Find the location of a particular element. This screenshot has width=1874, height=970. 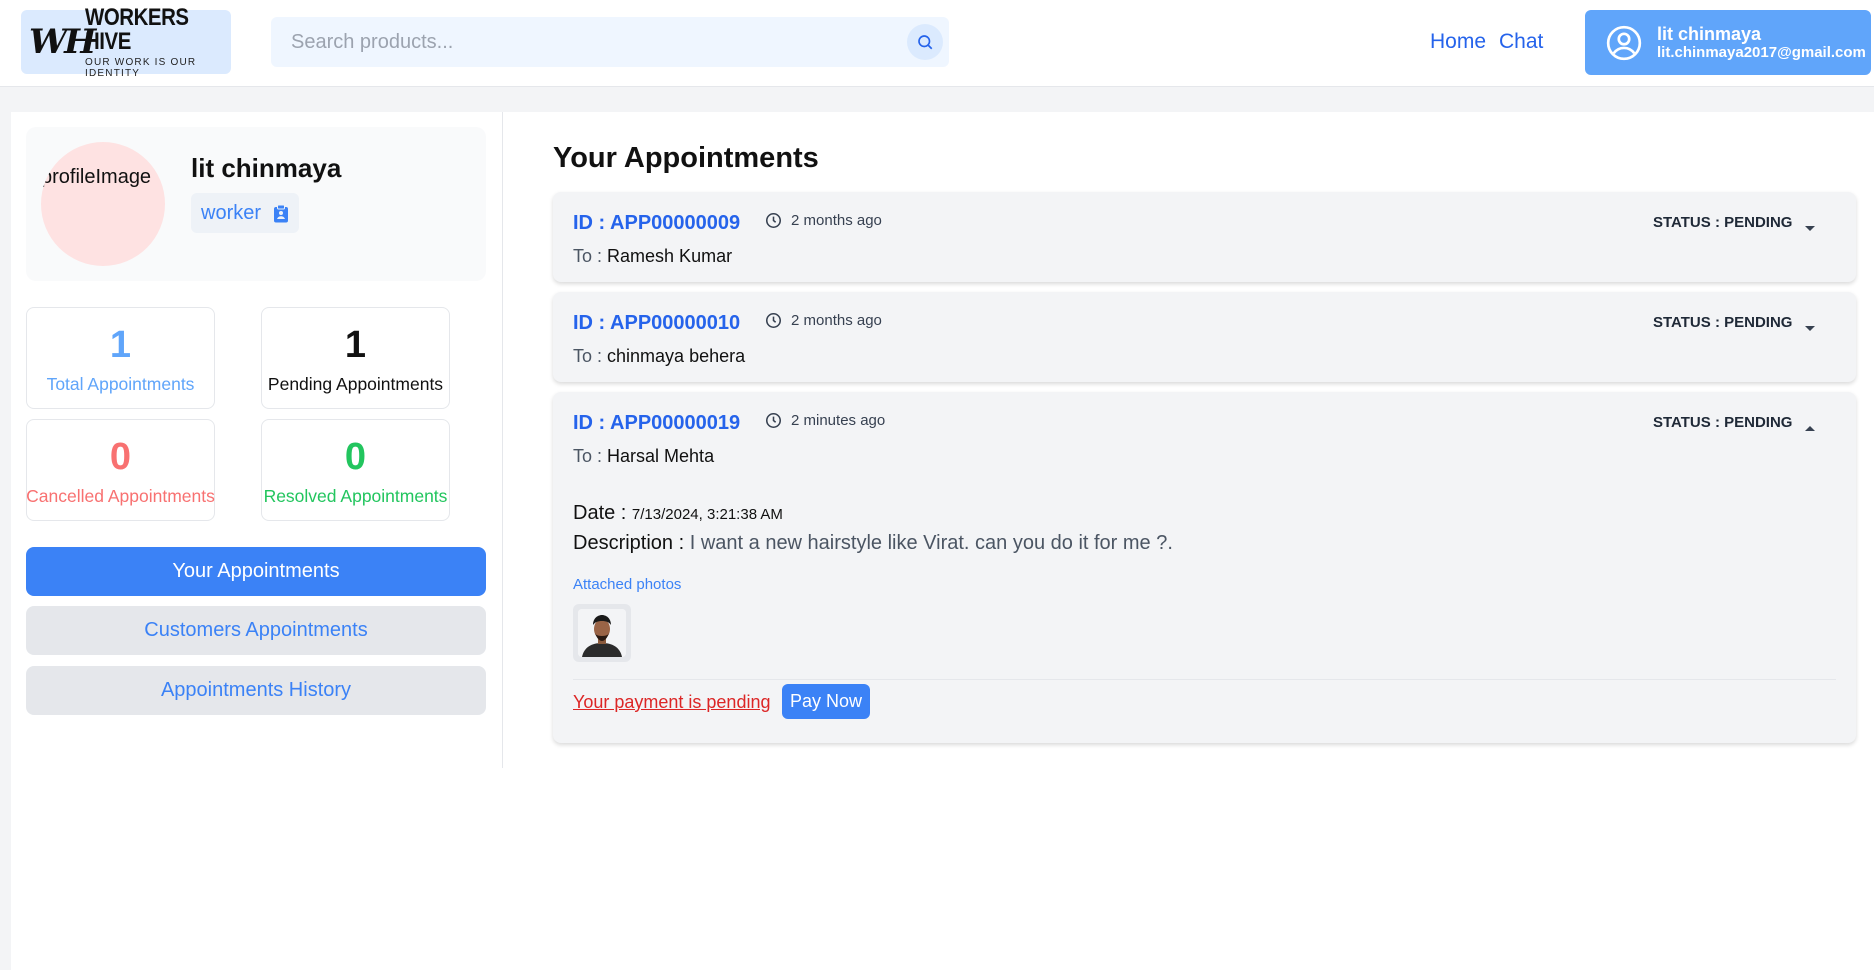

person-photo-icon is located at coordinates (602, 633).